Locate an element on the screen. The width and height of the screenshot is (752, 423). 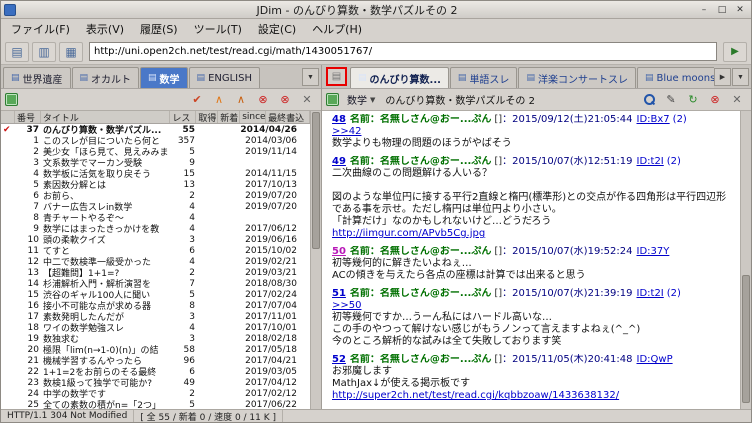
titlebar: JDim - のんびり算数・数学パズルその 2 – □ ✕ is located at coordinates (376, 10).